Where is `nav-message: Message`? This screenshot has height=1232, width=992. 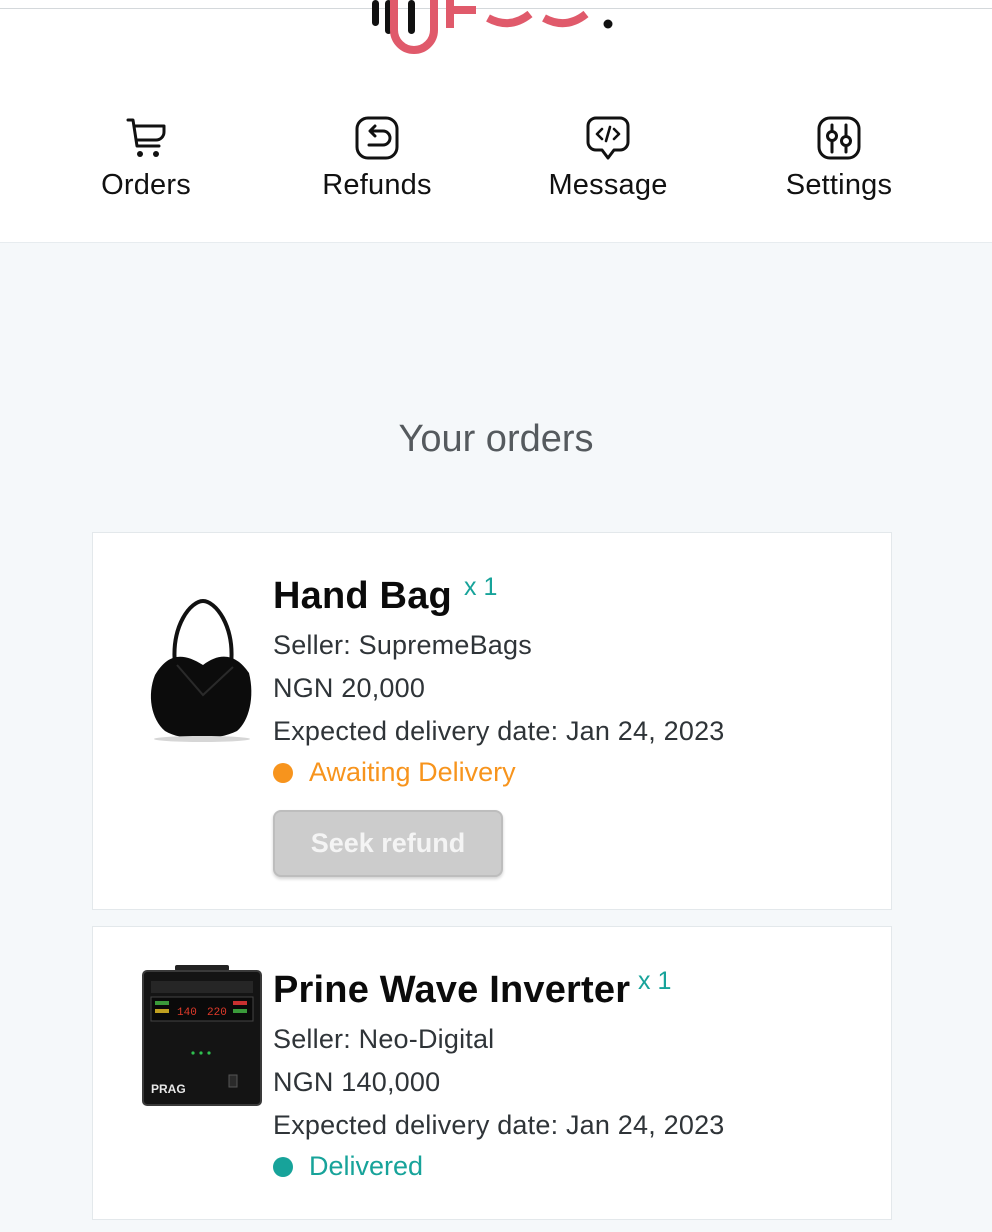
nav-message: Message is located at coordinates (608, 164).